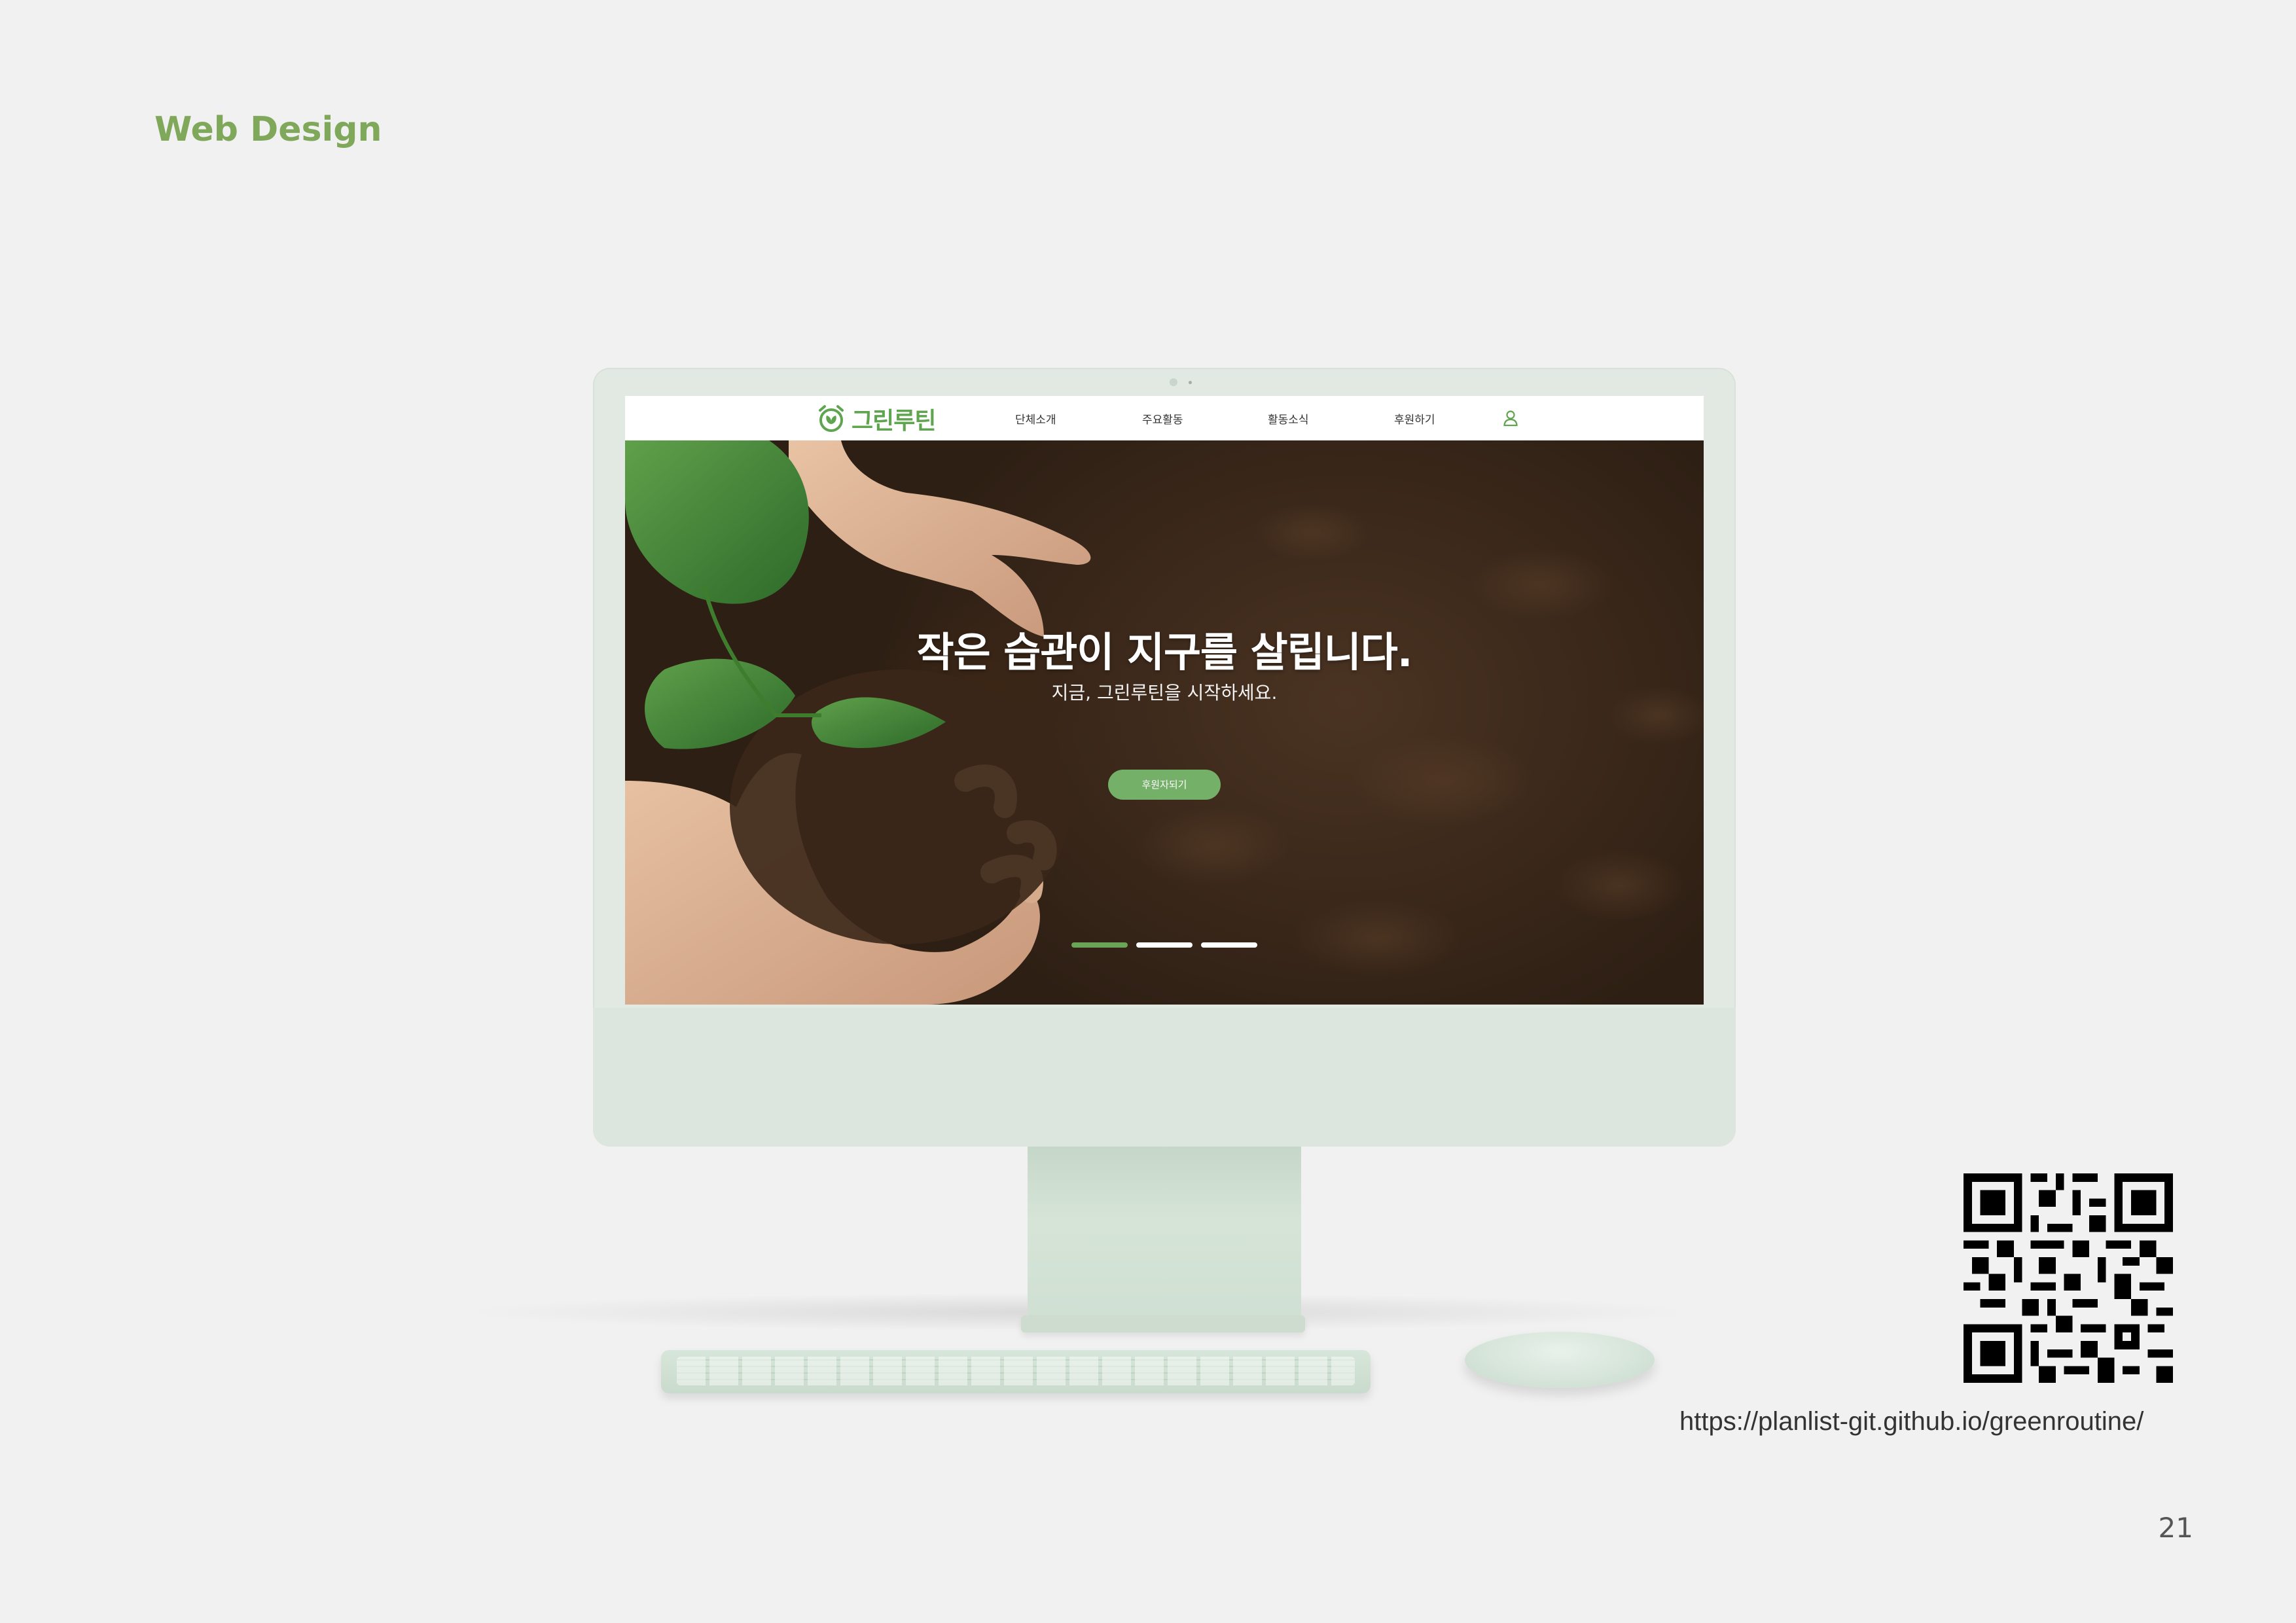 The height and width of the screenshot is (1623, 2296). I want to click on monitor-stand-foot, so click(1163, 1323).